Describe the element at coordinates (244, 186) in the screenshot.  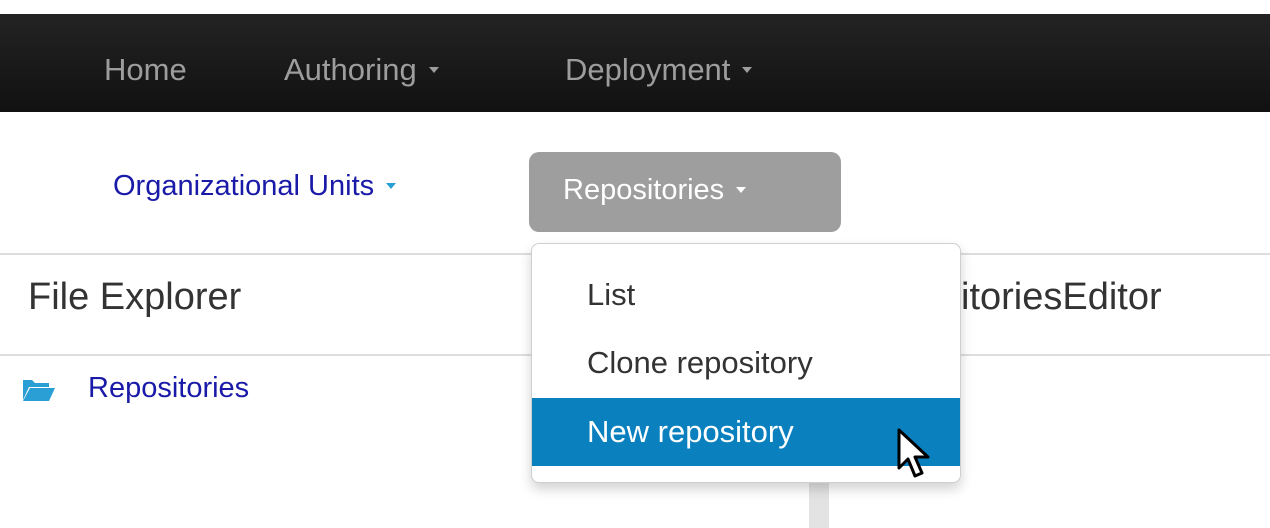
I see `org-units-label: Organizational Units` at that location.